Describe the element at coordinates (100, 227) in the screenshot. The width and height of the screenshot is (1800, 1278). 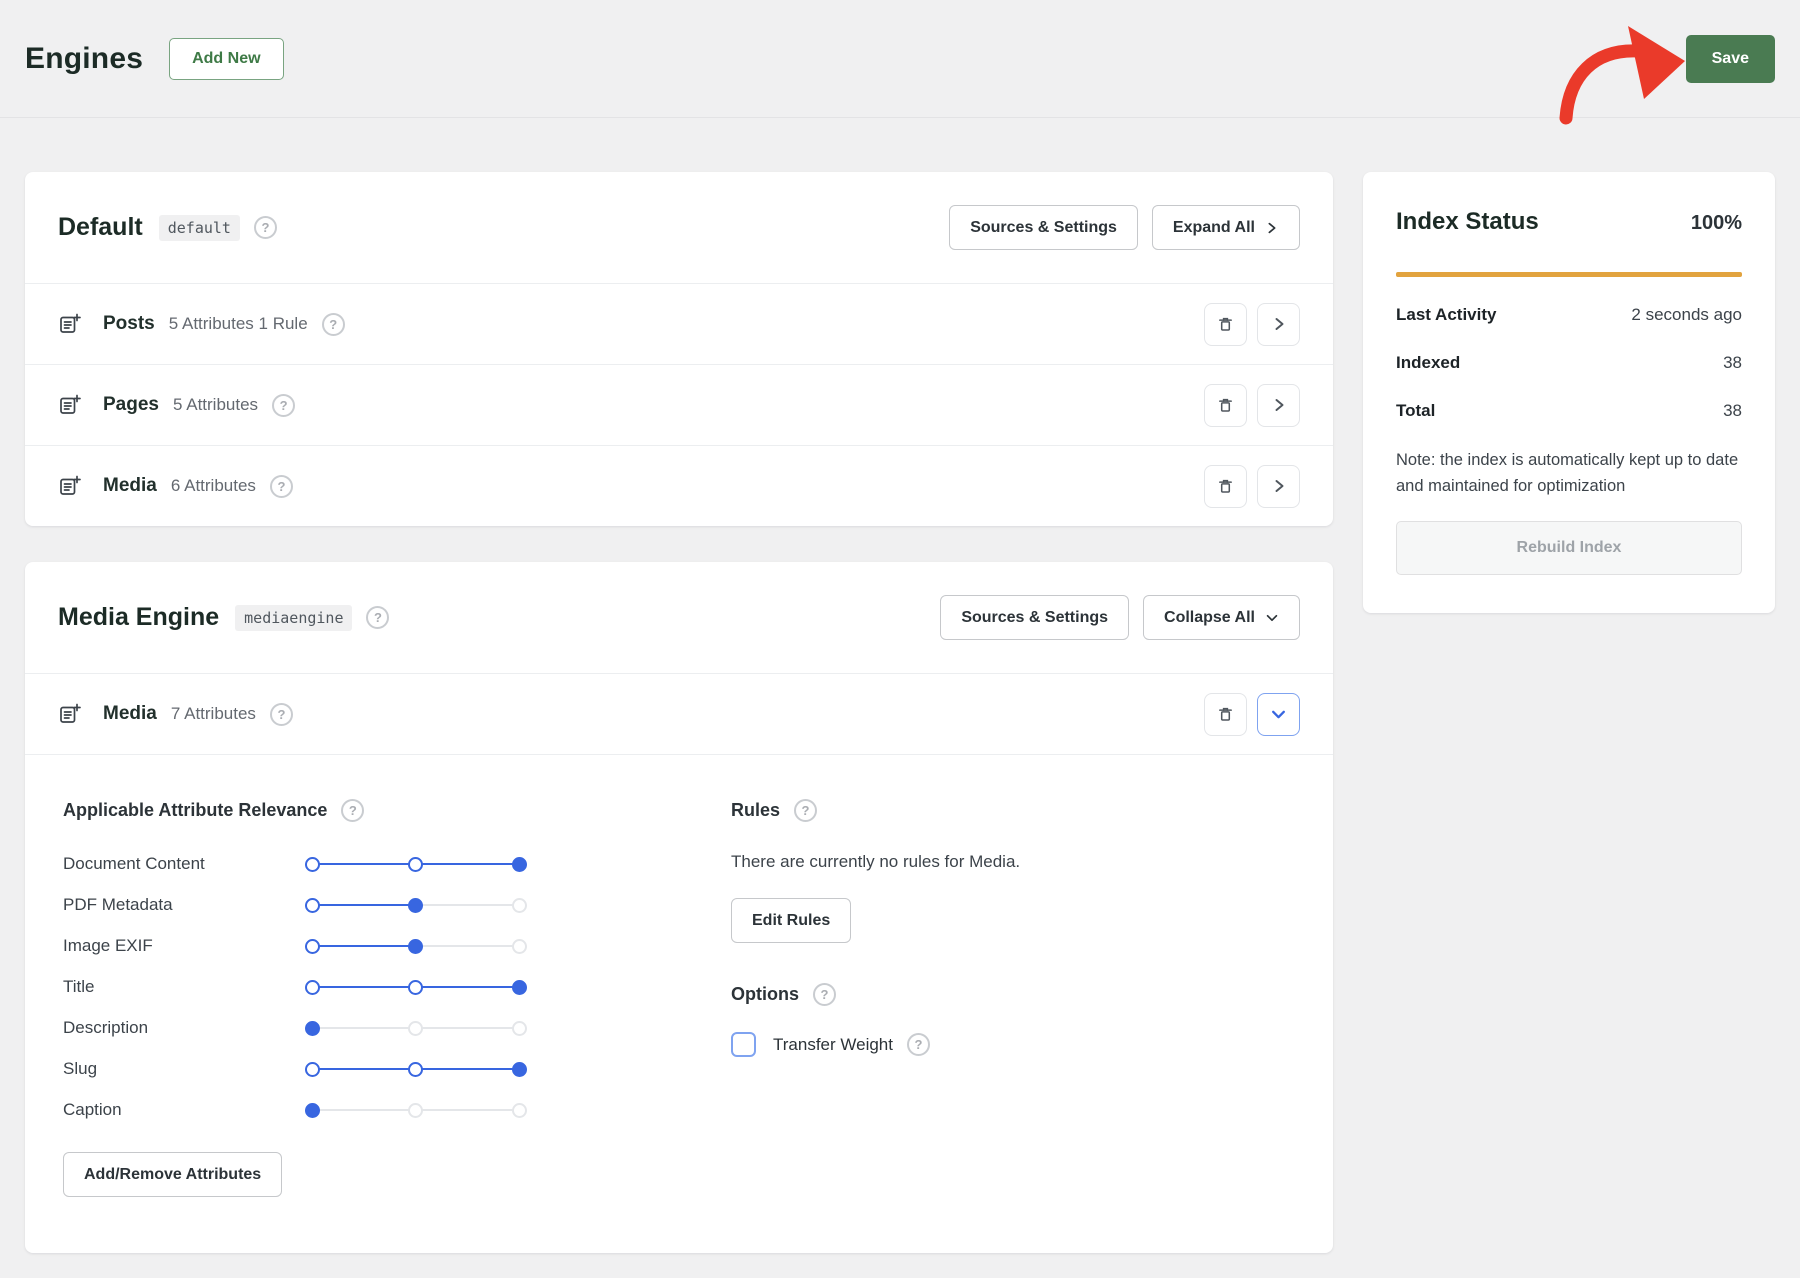
I see `engine-title: Default` at that location.